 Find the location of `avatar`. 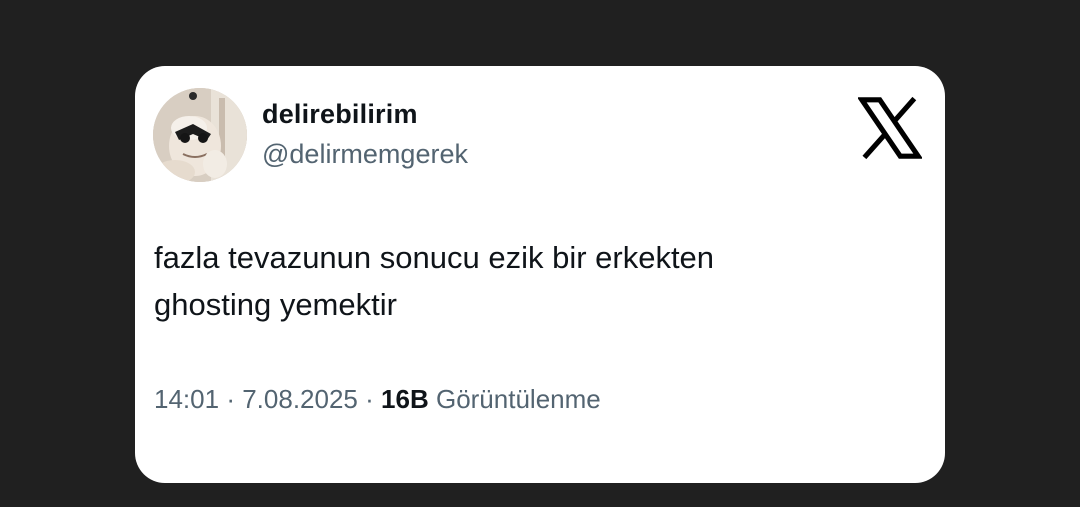

avatar is located at coordinates (200, 135).